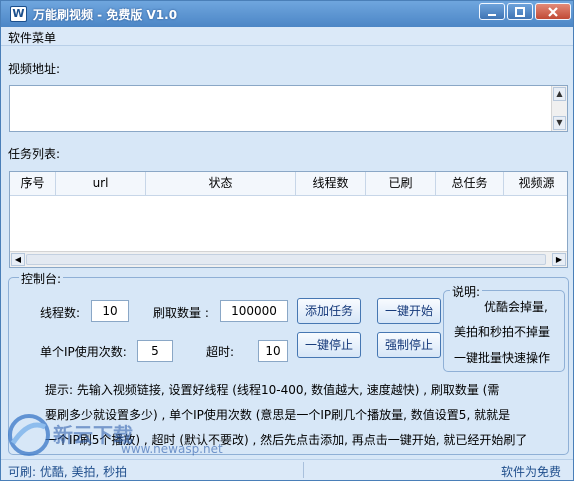  I want to click on column-header-status: 状态, so click(221, 184).